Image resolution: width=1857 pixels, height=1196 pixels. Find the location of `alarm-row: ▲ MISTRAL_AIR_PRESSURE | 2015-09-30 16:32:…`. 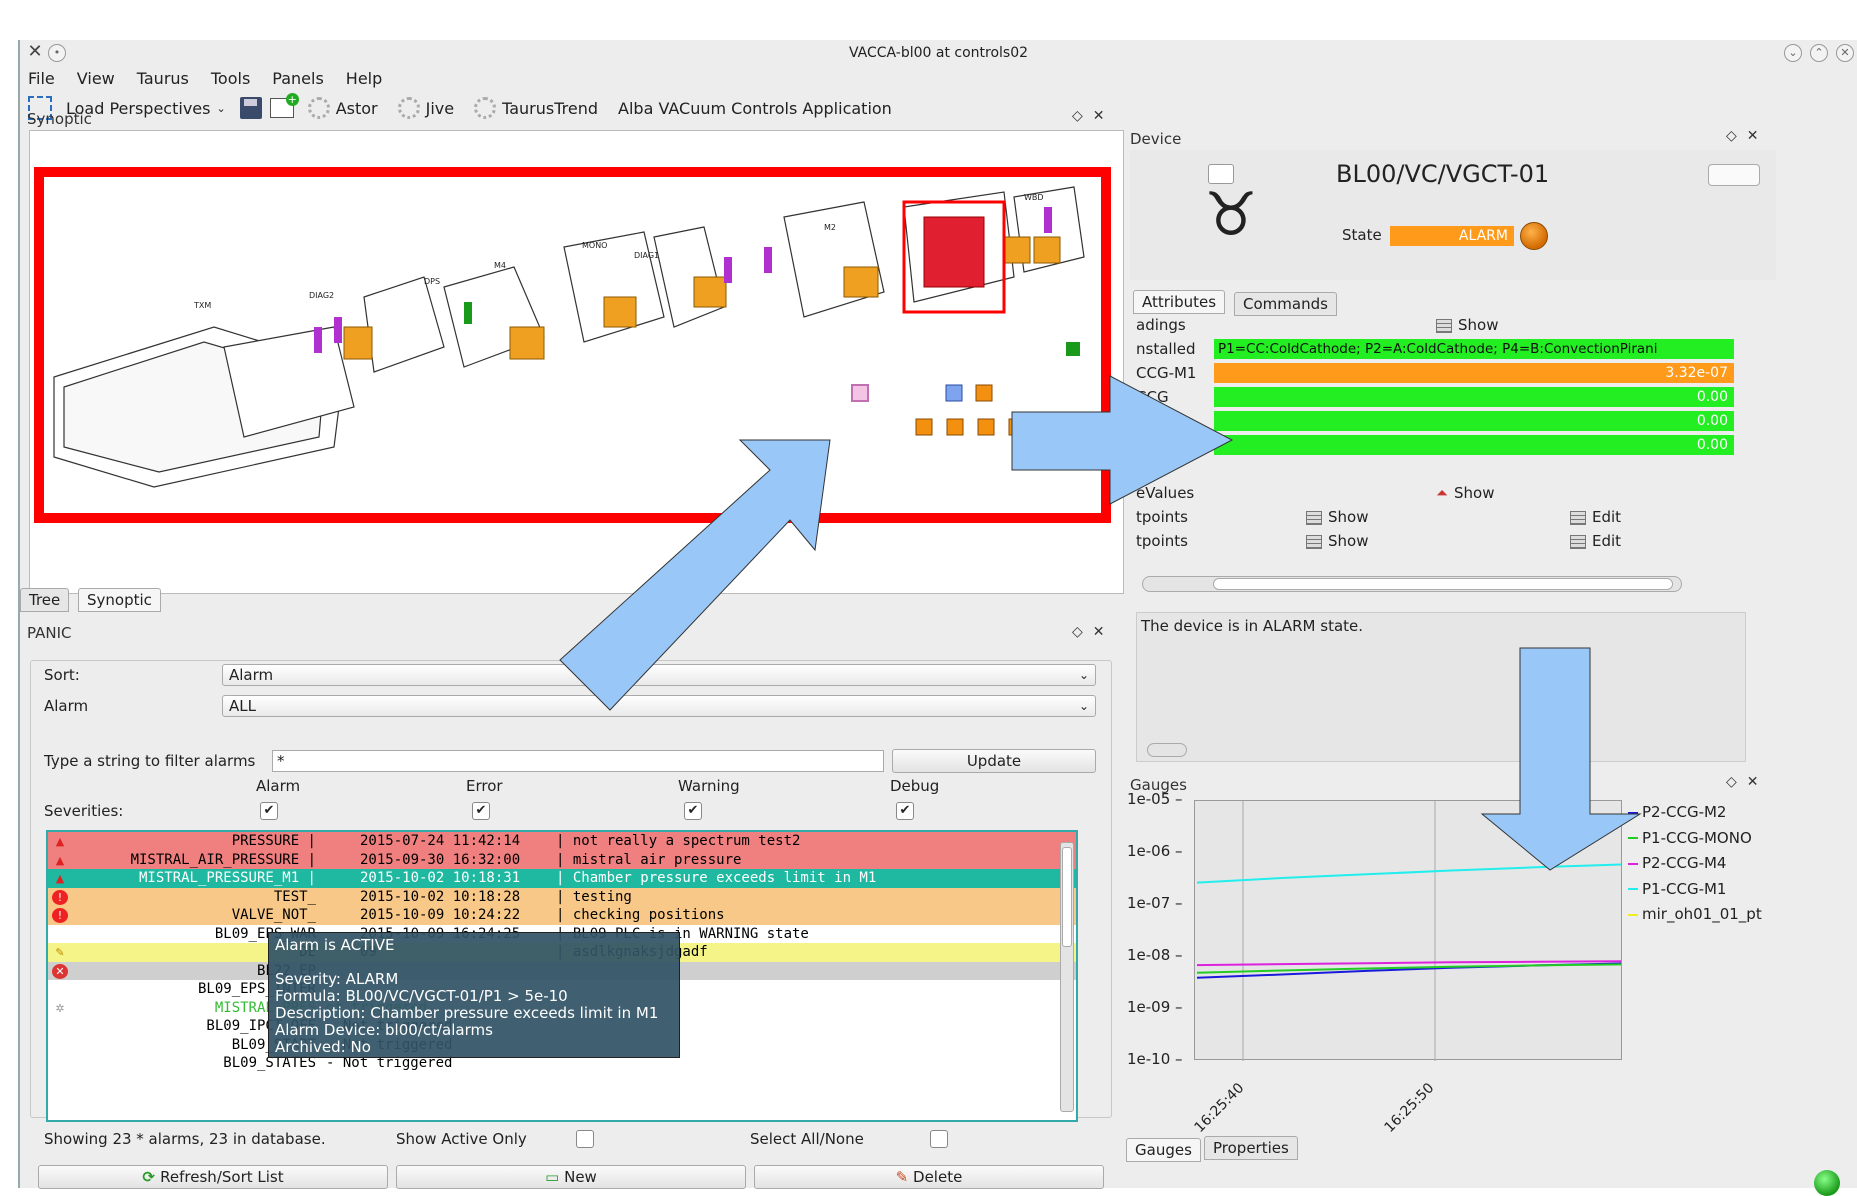

alarm-row: ▲ MISTRAL_AIR_PRESSURE | 2015-09-30 16:32:… is located at coordinates (562, 859).